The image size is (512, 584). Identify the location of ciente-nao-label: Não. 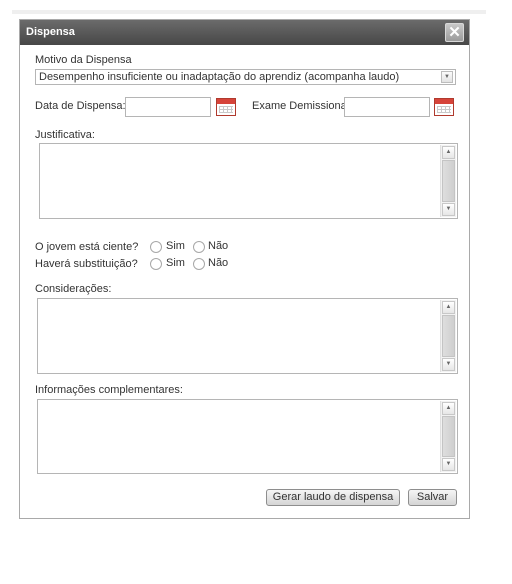
(218, 246).